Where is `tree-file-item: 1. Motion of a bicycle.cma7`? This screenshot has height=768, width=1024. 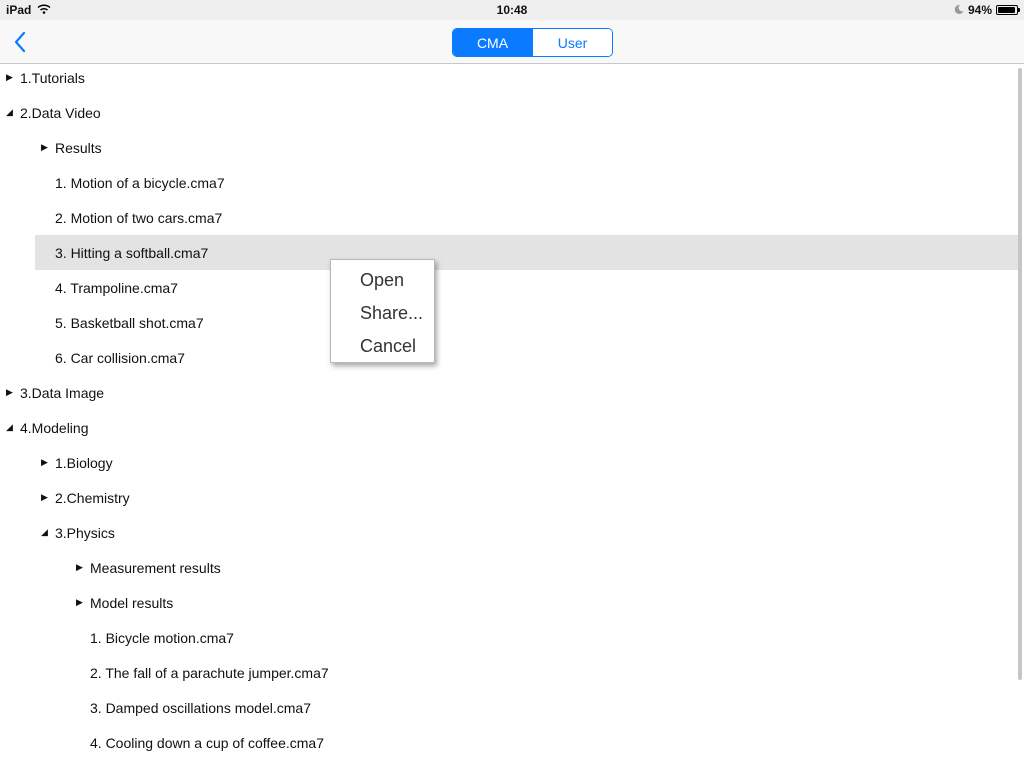
tree-file-item: 1. Motion of a bicycle.cma7 is located at coordinates (133, 182).